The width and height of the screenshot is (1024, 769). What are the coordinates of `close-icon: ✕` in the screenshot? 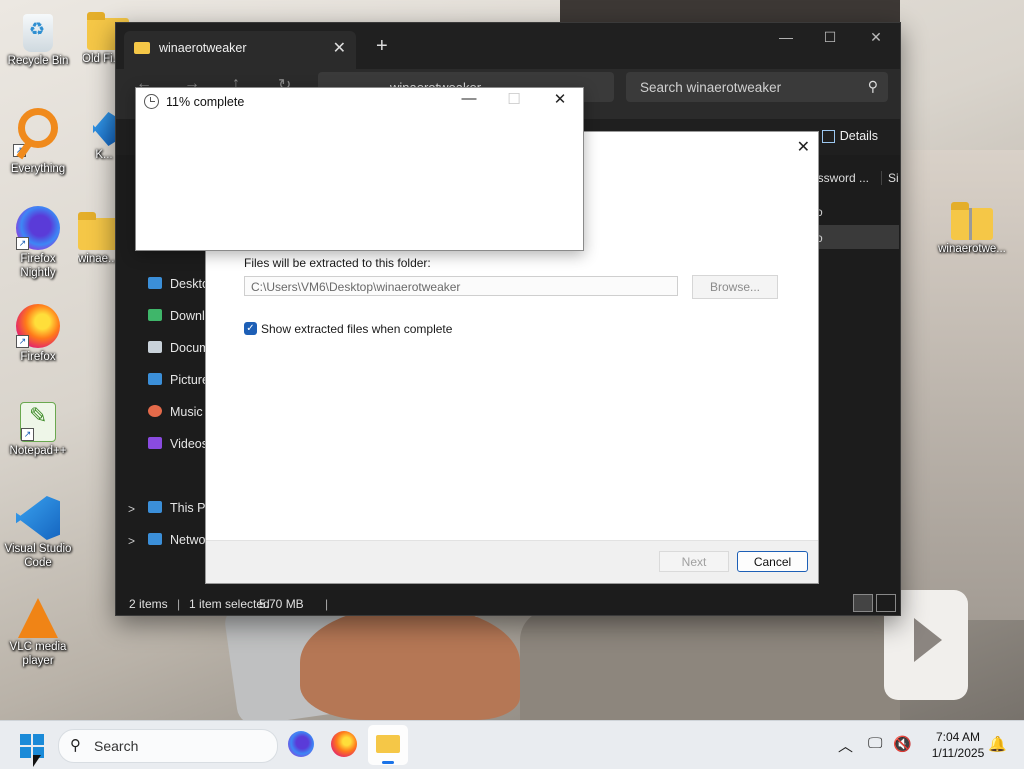 It's located at (803, 147).